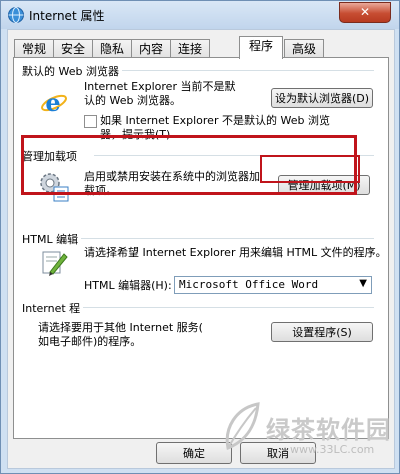 This screenshot has width=400, height=474. Describe the element at coordinates (322, 98) in the screenshot. I see `set-default-browser-button: 设为默认浏览器(D)` at that location.